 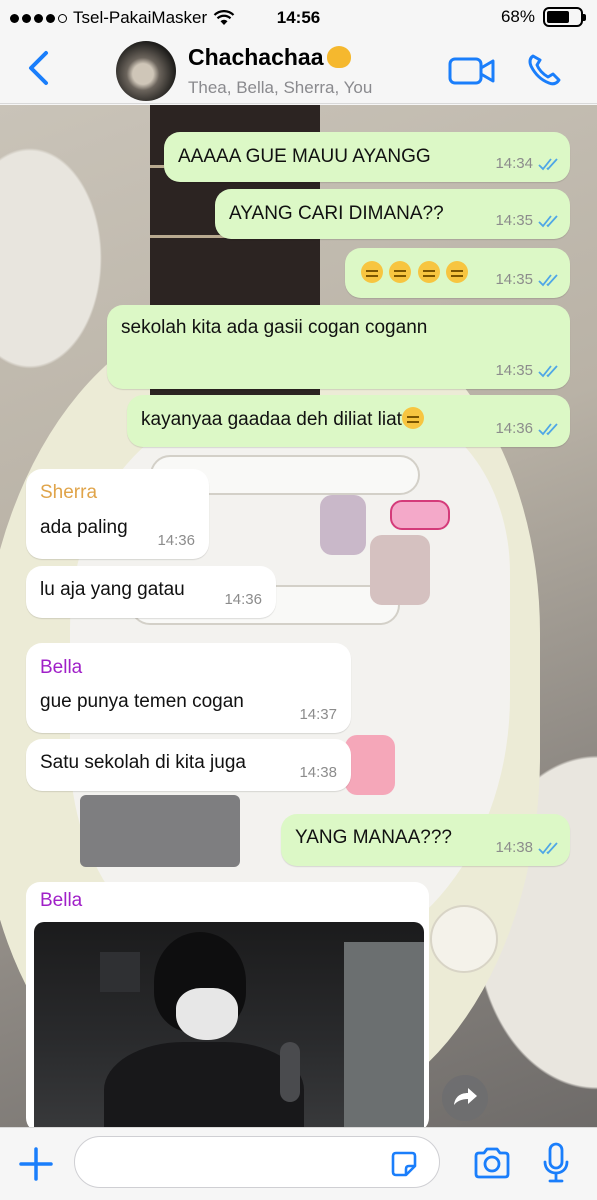 I want to click on plus-icon, so click(x=36, y=1164).